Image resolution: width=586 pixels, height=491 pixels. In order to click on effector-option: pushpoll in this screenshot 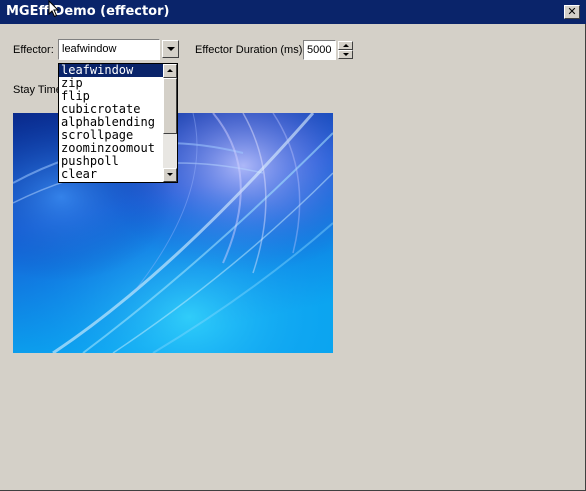, I will do `click(111, 161)`.